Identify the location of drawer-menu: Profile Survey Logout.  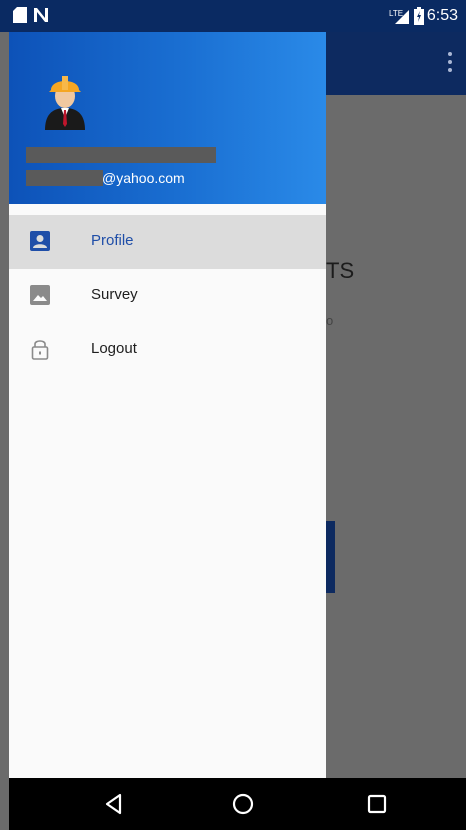
(167, 296).